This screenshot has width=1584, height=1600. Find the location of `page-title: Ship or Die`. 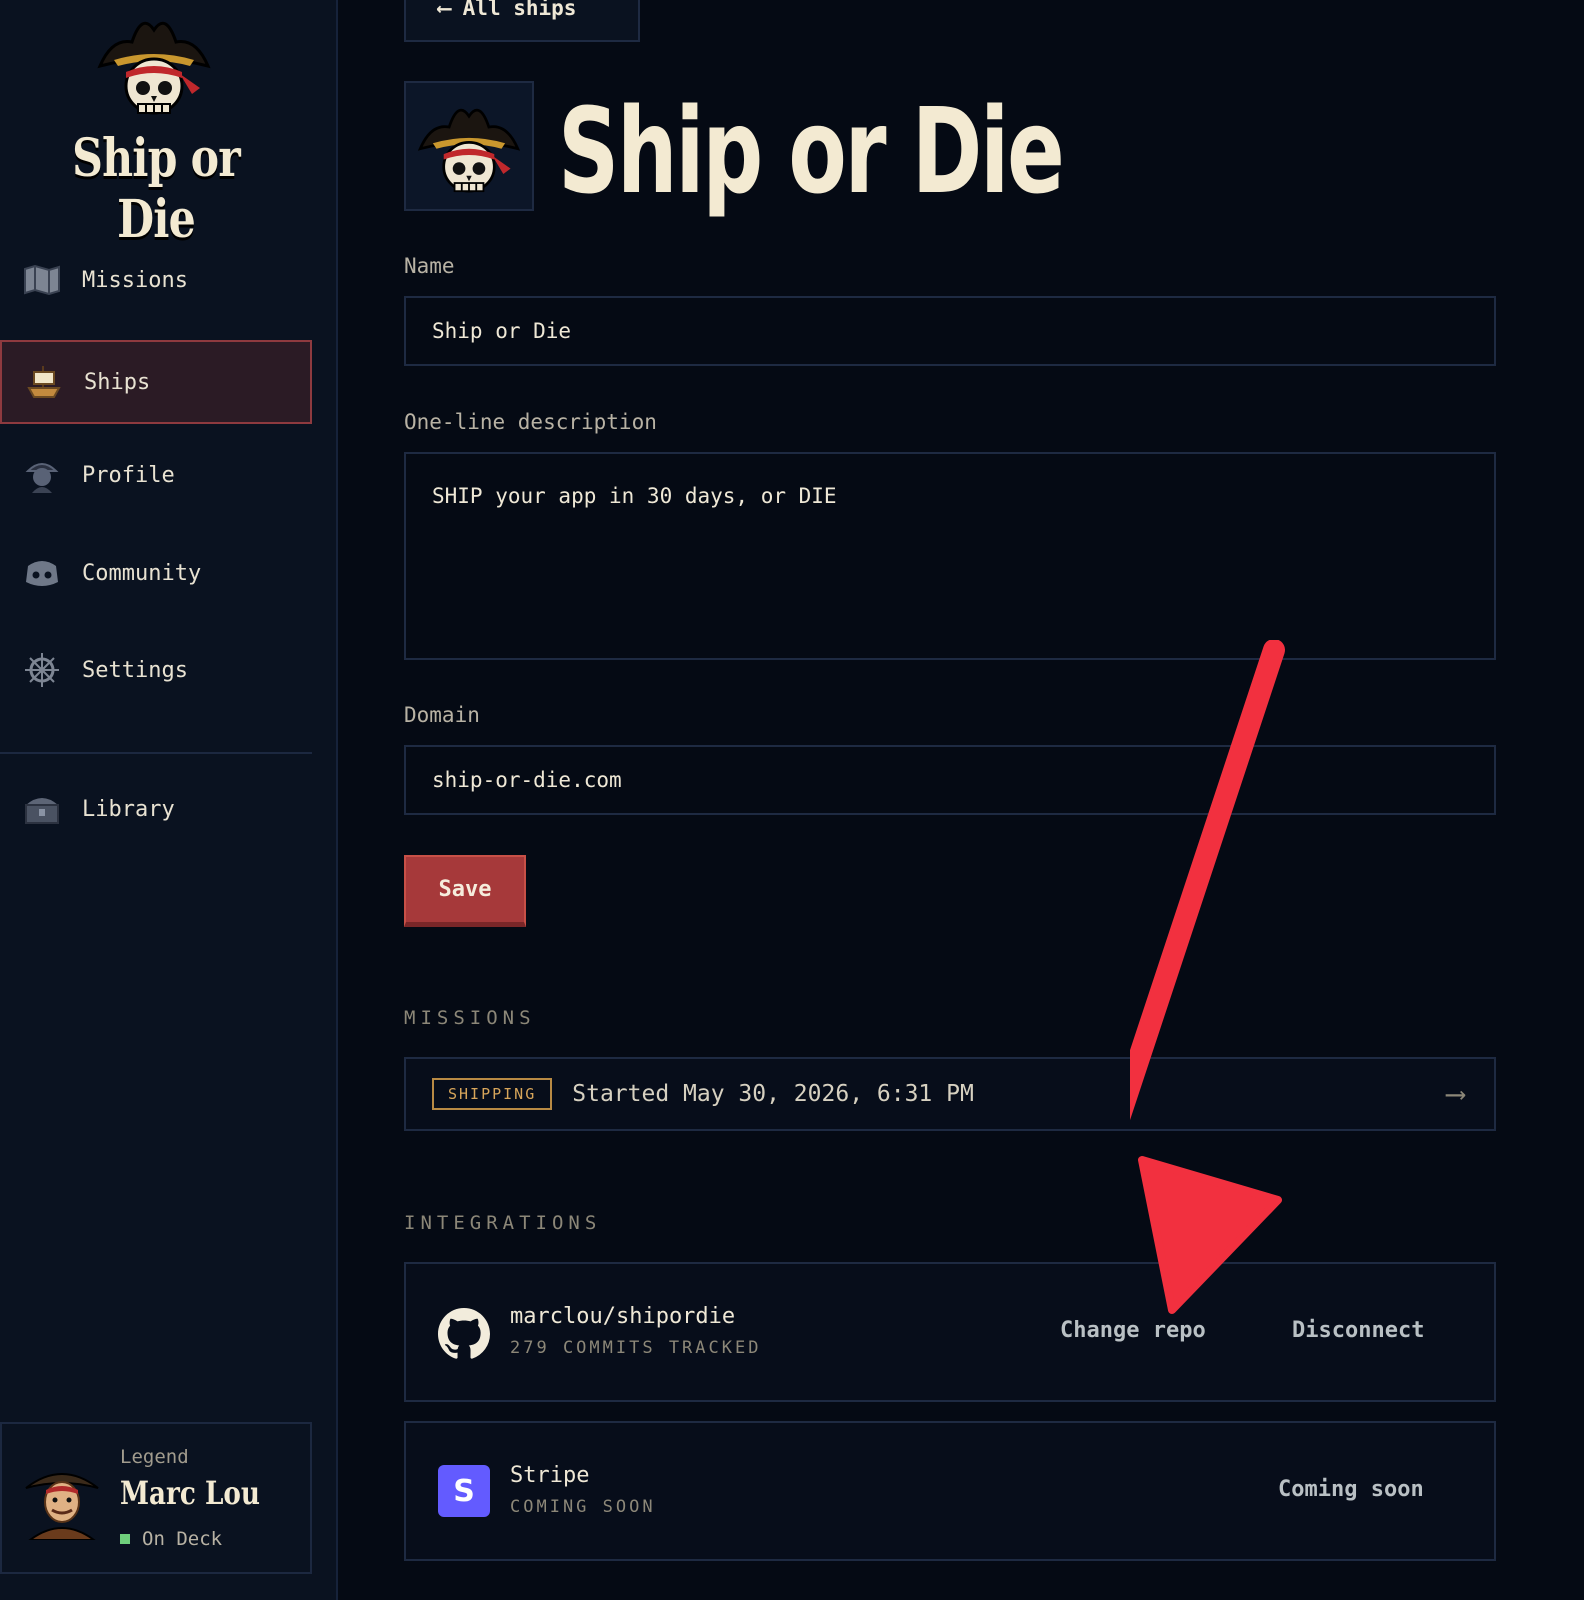

page-title: Ship or Die is located at coordinates (811, 151).